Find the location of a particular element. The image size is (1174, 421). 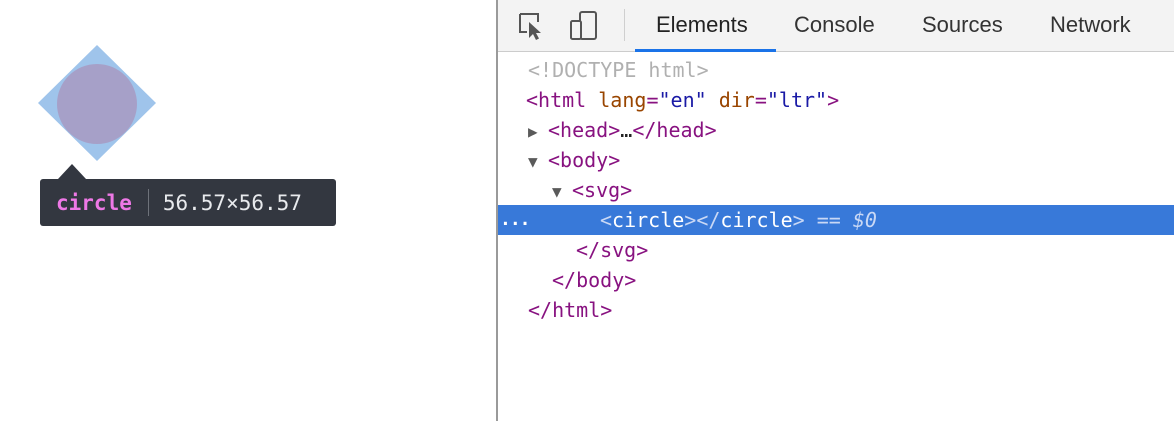

inspect-element-icon is located at coordinates (532, 26).